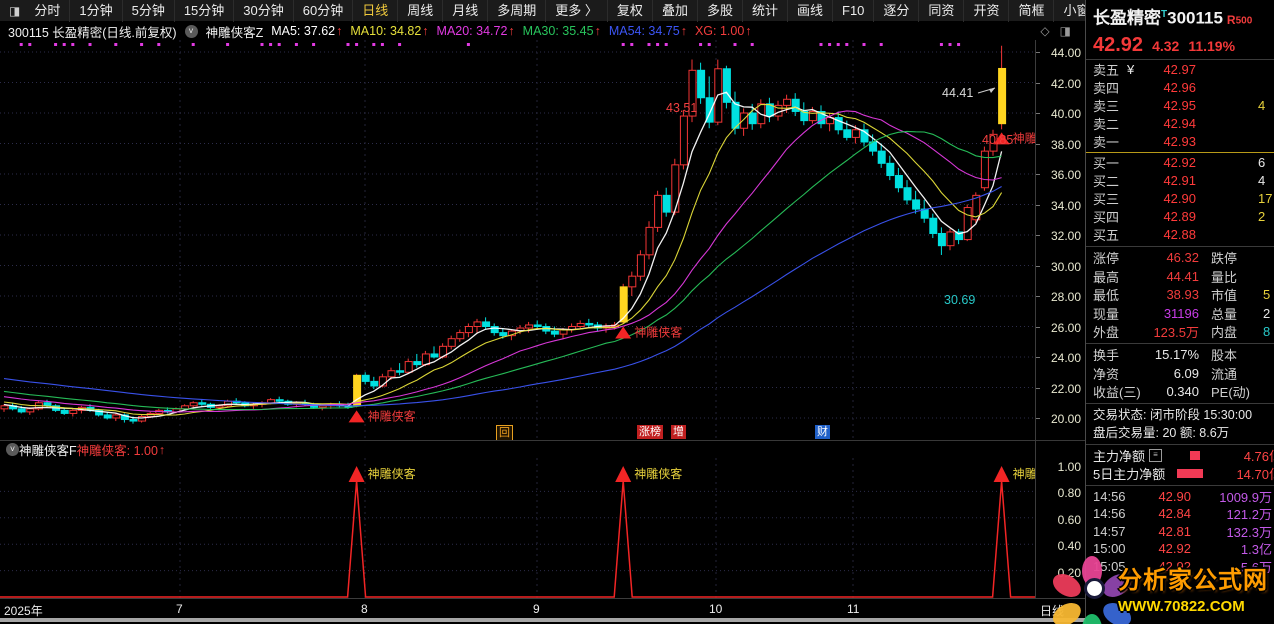 The width and height of the screenshot is (1274, 624). What do you see at coordinates (12, 449) in the screenshot?
I see `collapse-sub-indicator-icon: ˅` at bounding box center [12, 449].